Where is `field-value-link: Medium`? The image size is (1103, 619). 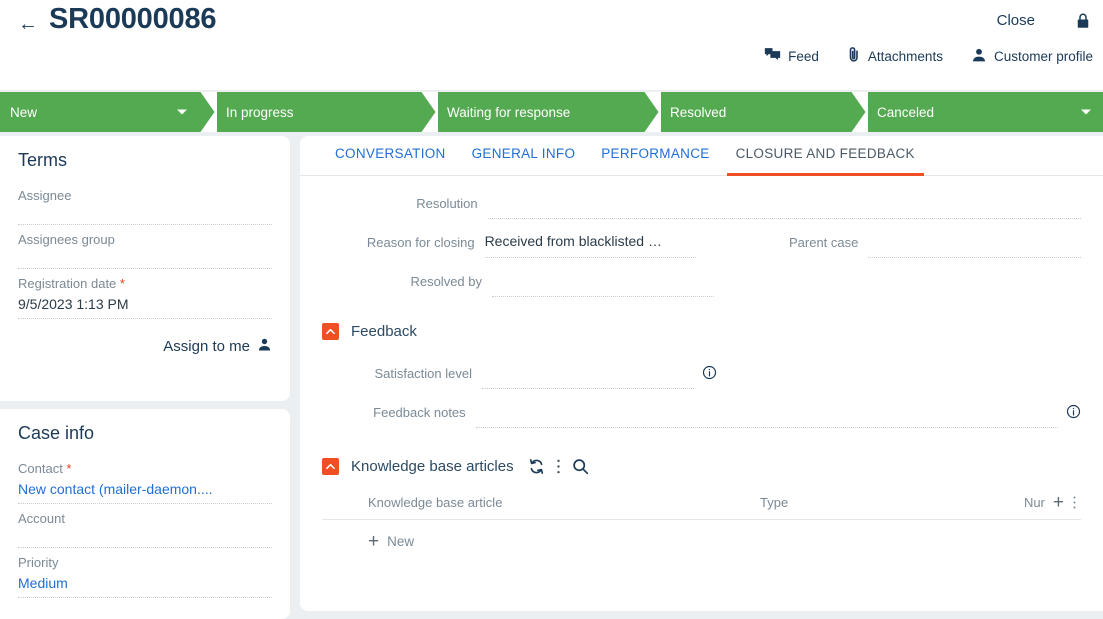 field-value-link: Medium is located at coordinates (145, 582).